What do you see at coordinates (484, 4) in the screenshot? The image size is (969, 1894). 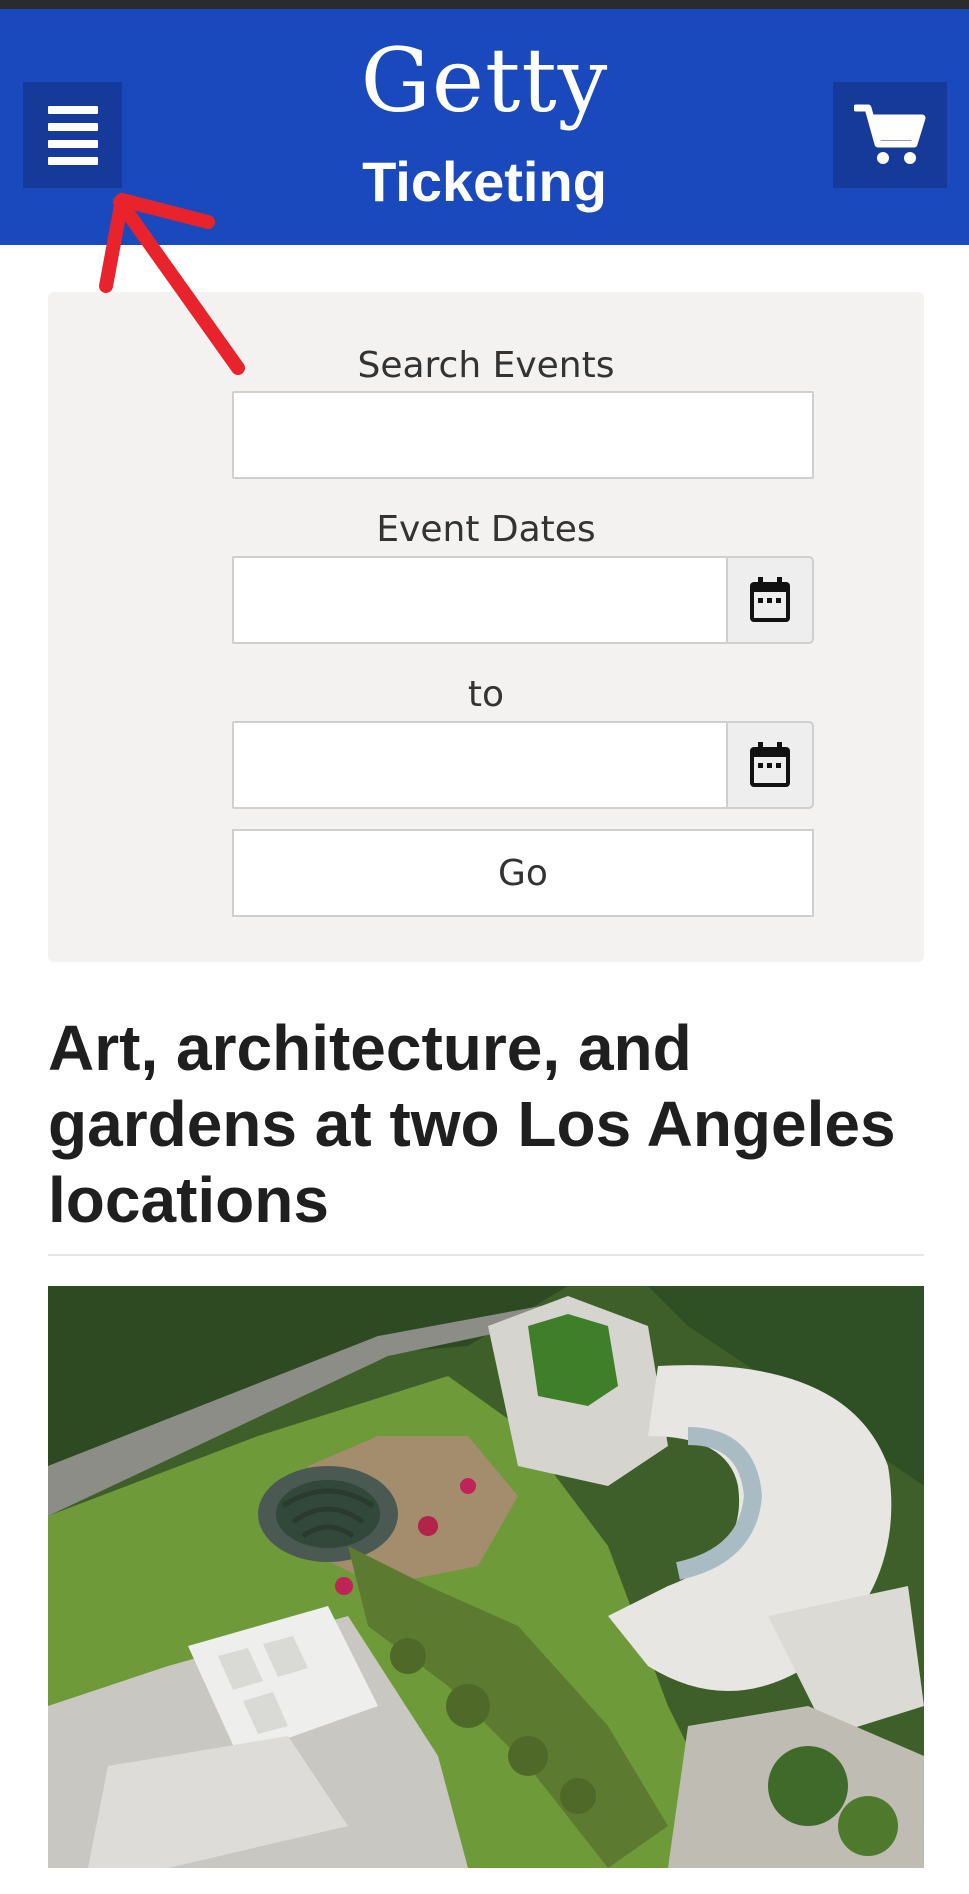 I see `status-strip` at bounding box center [484, 4].